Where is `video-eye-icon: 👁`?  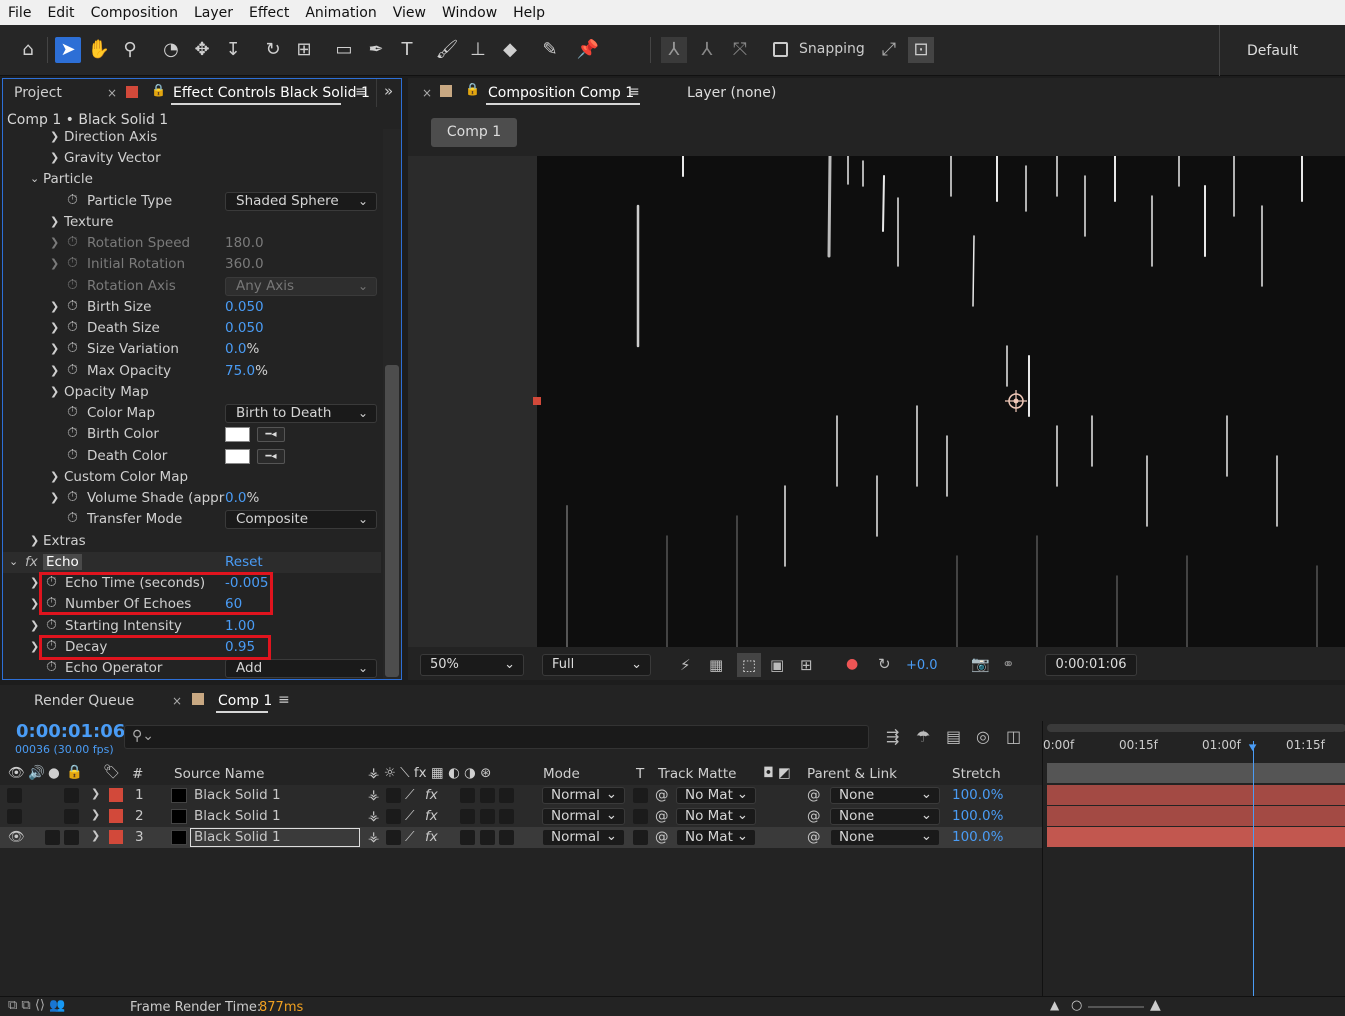 video-eye-icon: 👁 is located at coordinates (16, 837).